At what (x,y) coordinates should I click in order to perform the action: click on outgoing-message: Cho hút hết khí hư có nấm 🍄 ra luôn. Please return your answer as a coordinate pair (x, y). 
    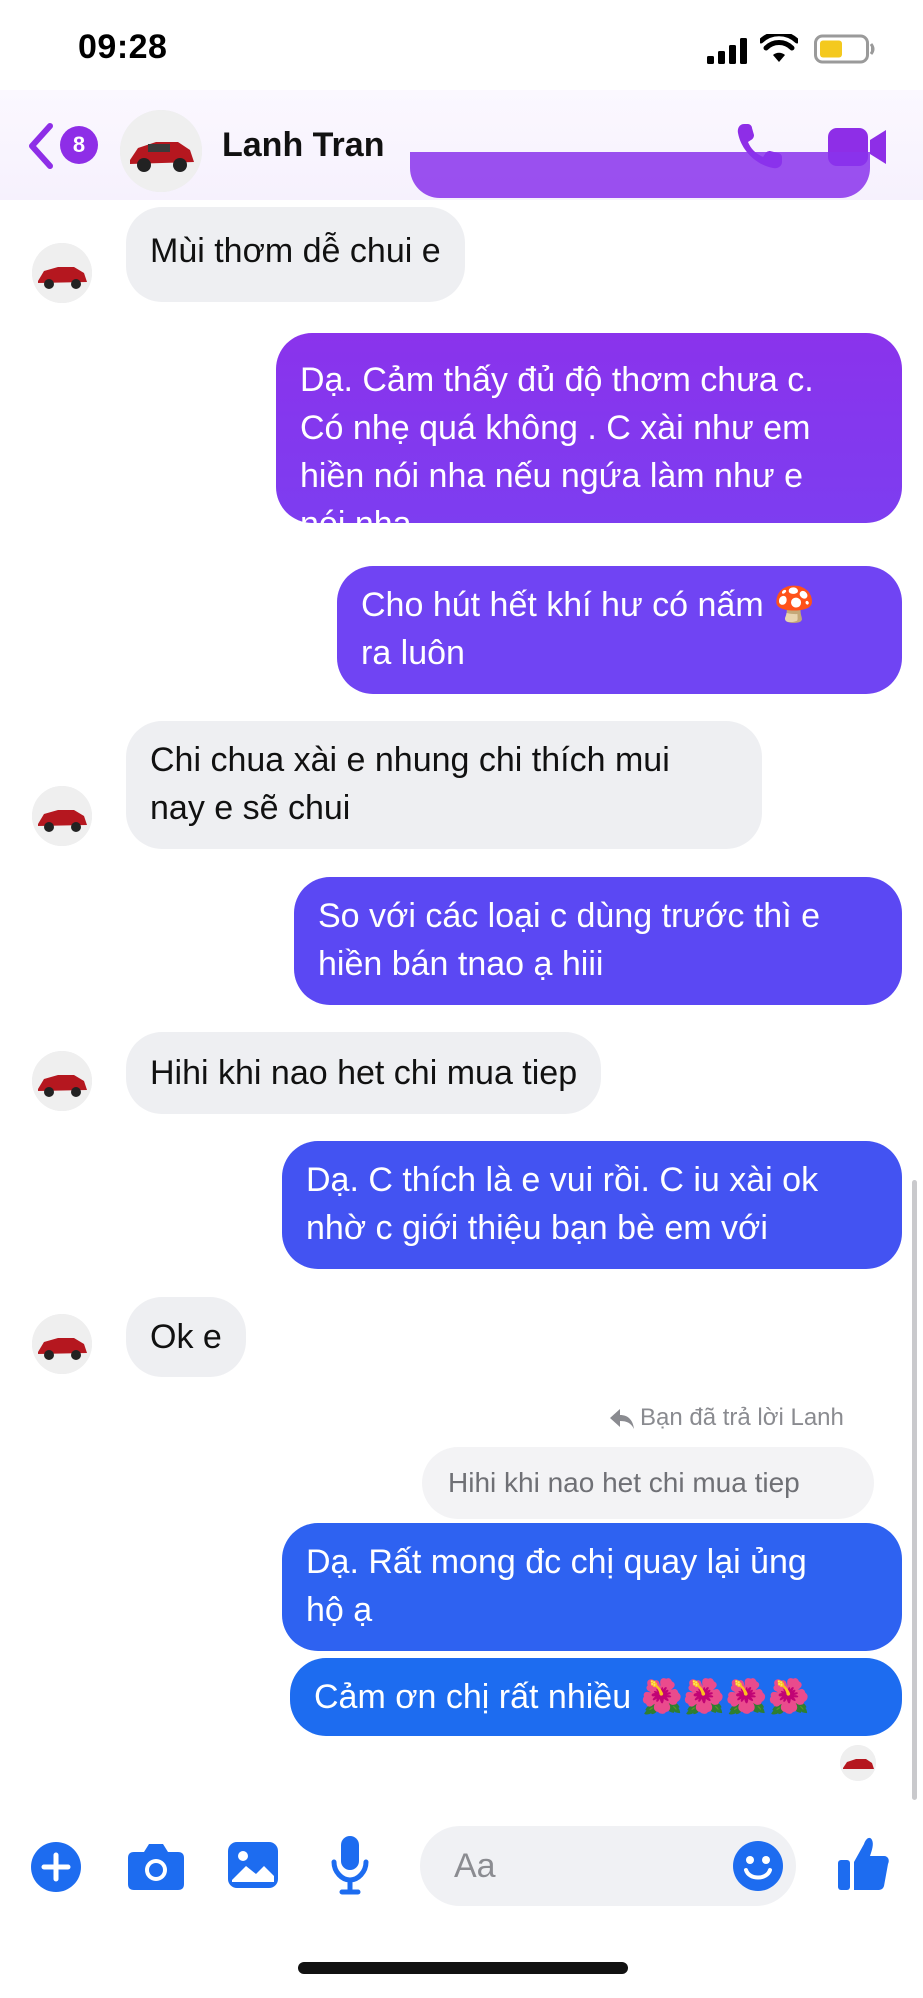
    Looking at the image, I should click on (619, 630).